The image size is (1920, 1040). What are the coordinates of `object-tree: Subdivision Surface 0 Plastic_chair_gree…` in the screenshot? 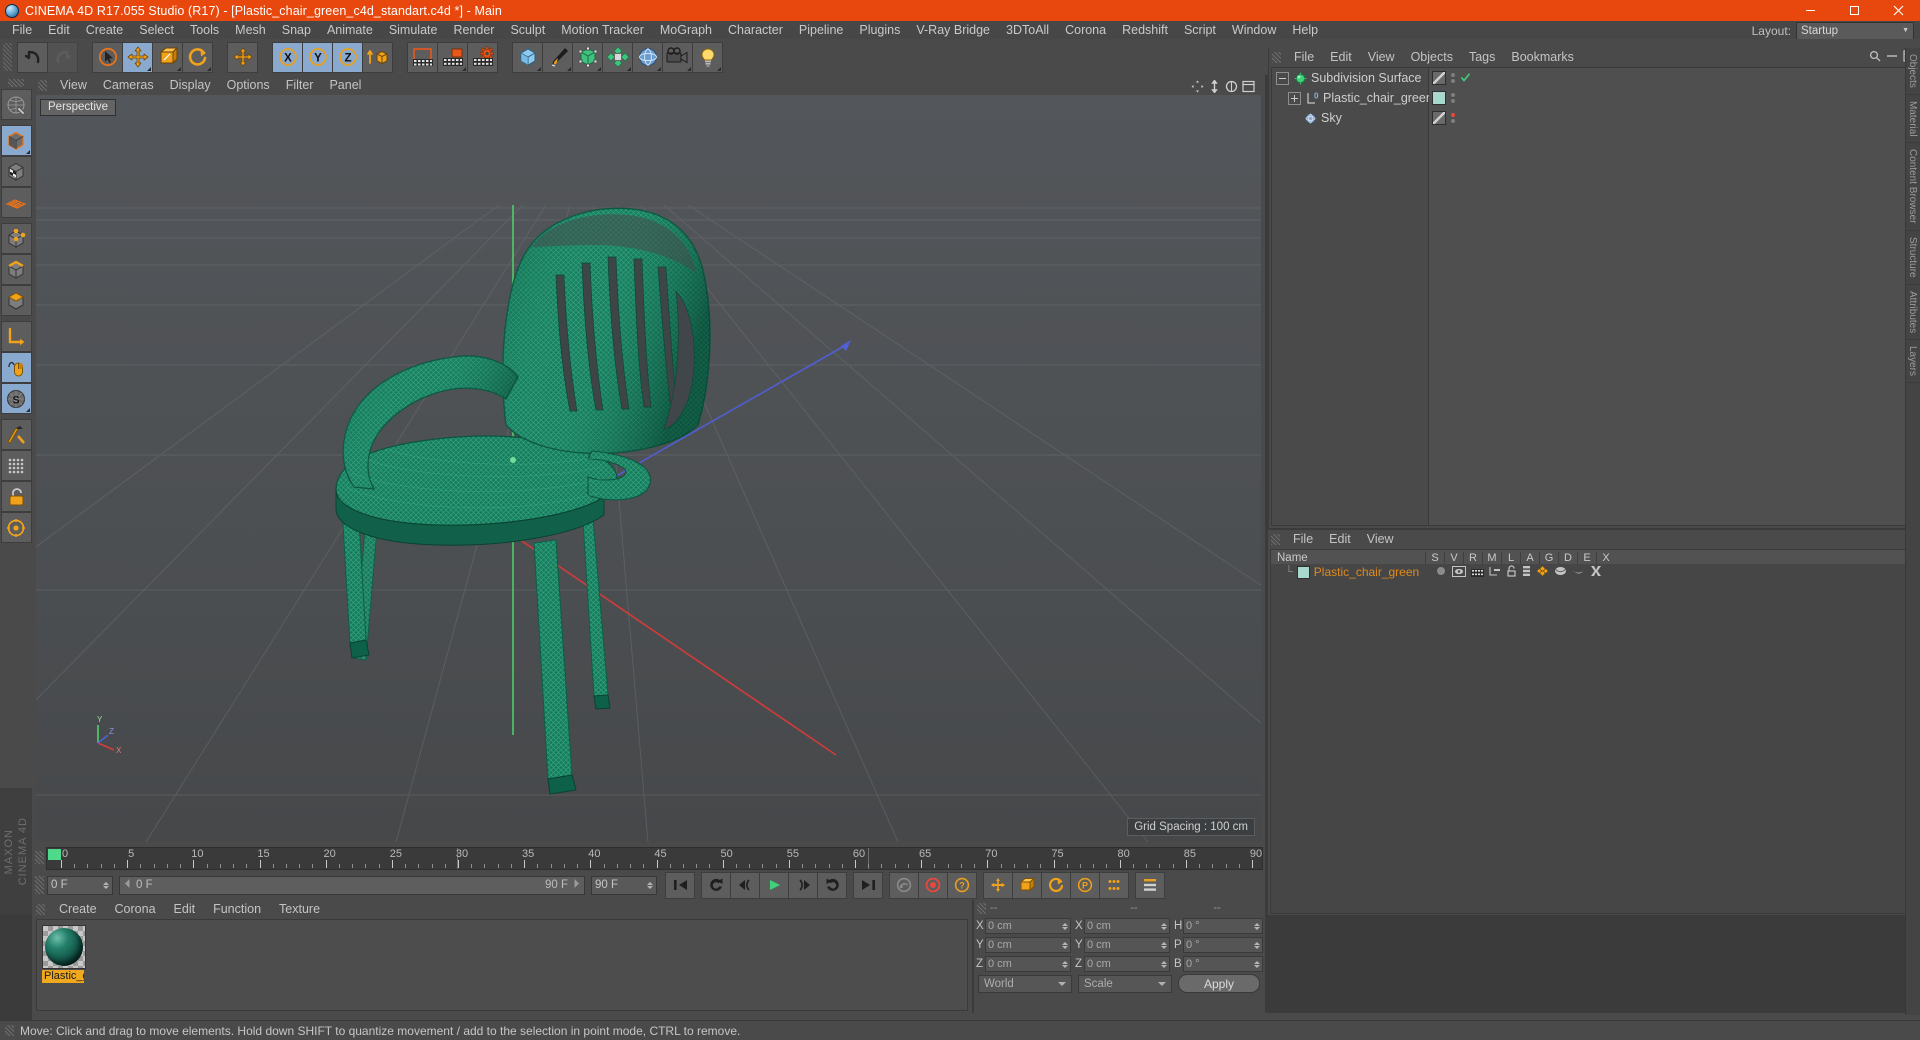 It's located at (1595, 296).